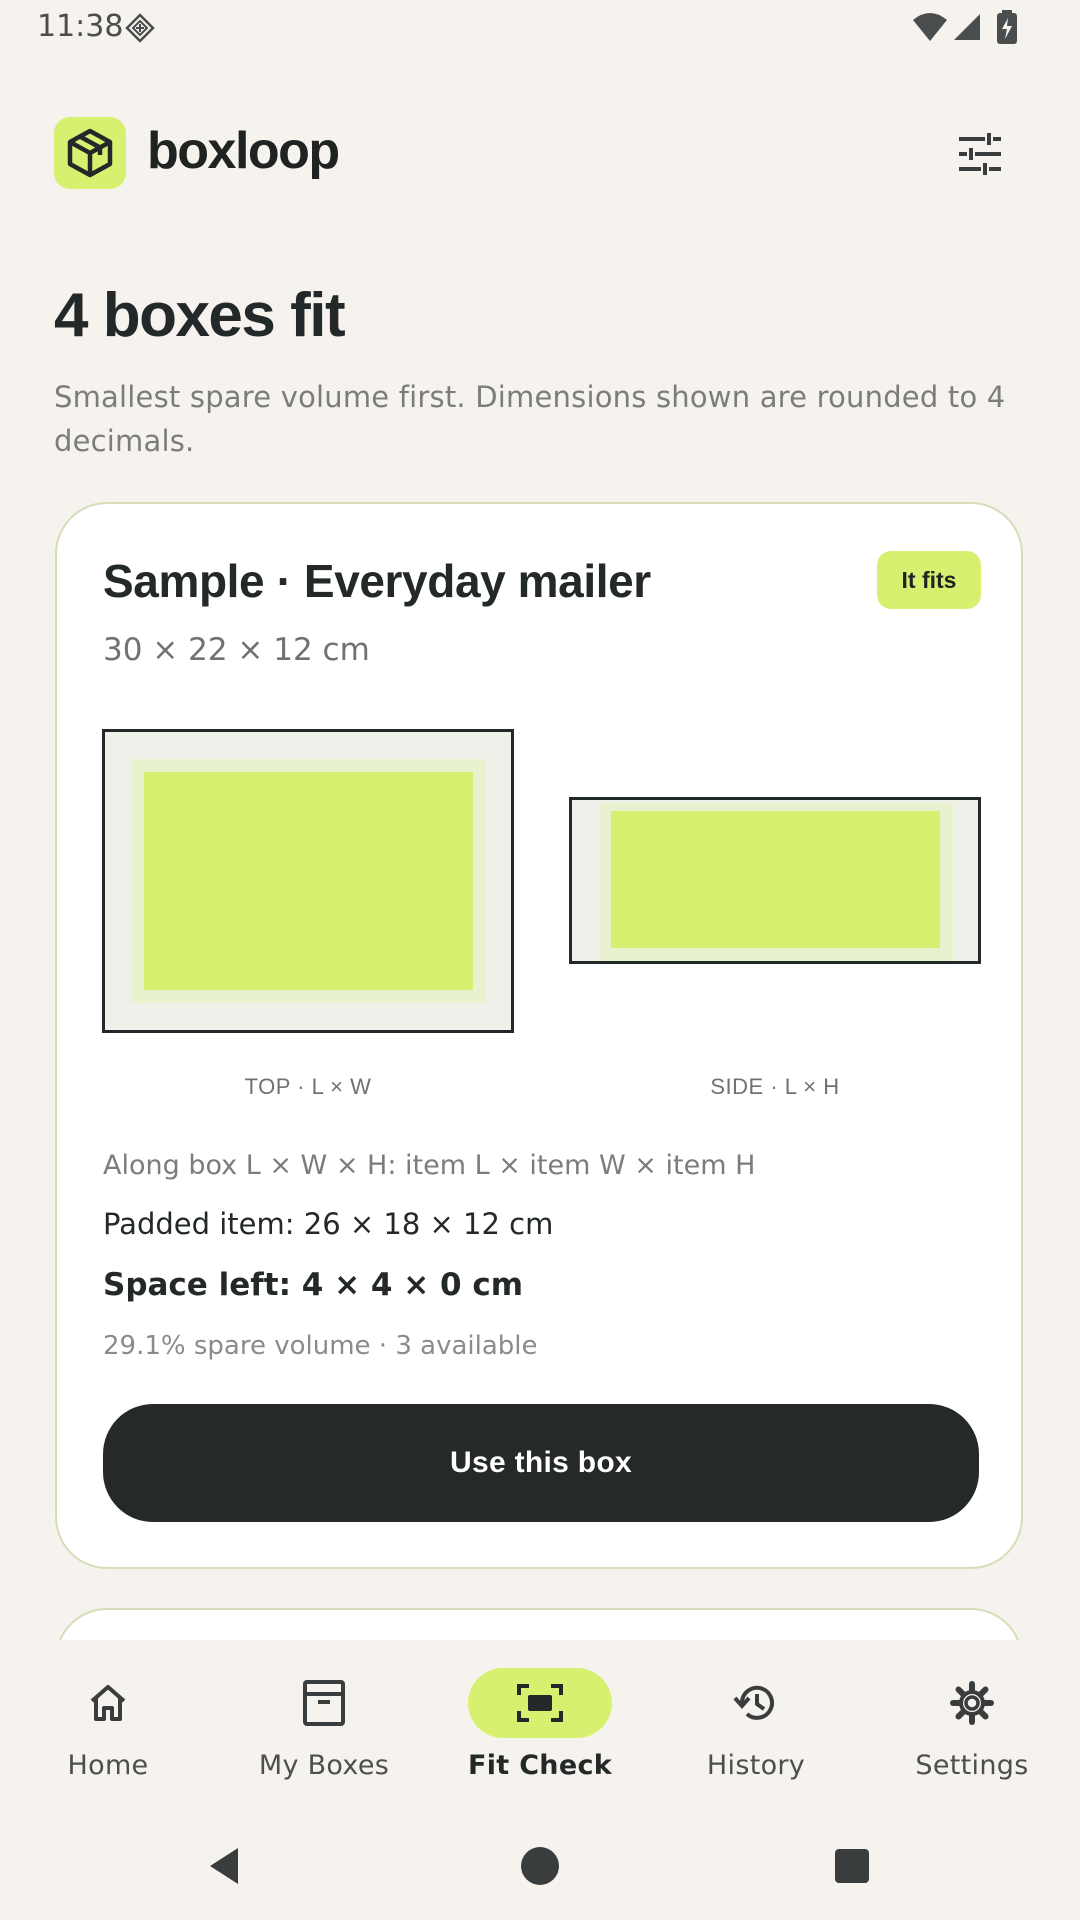  I want to click on status-time: 11:38, so click(80, 26).